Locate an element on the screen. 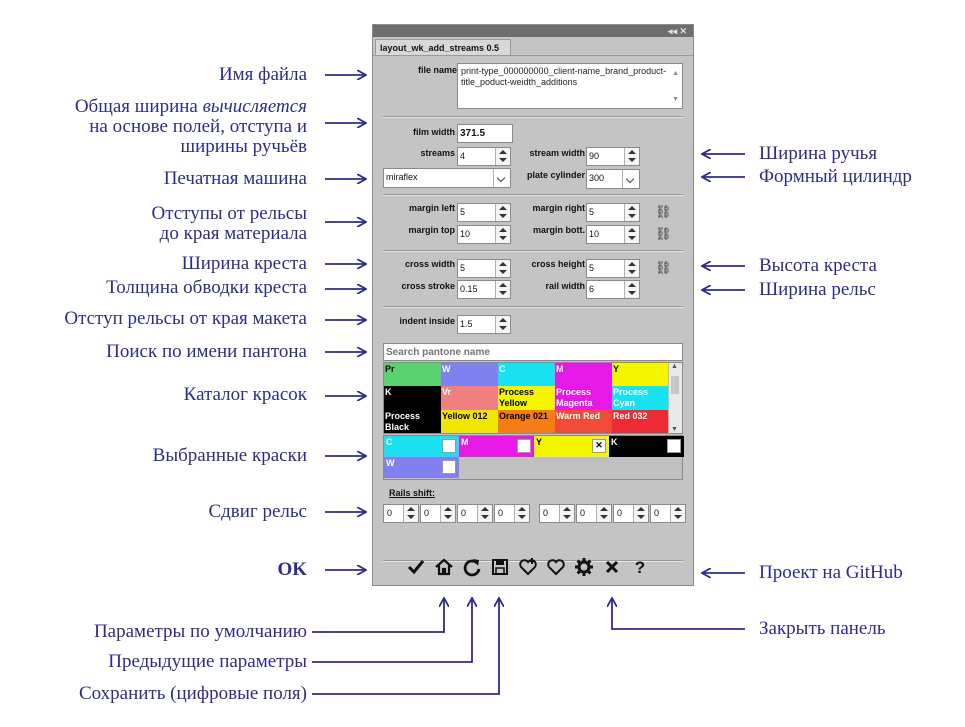 This screenshot has height=727, width=965. rails-shift-value: 0 is located at coordinates (657, 513).